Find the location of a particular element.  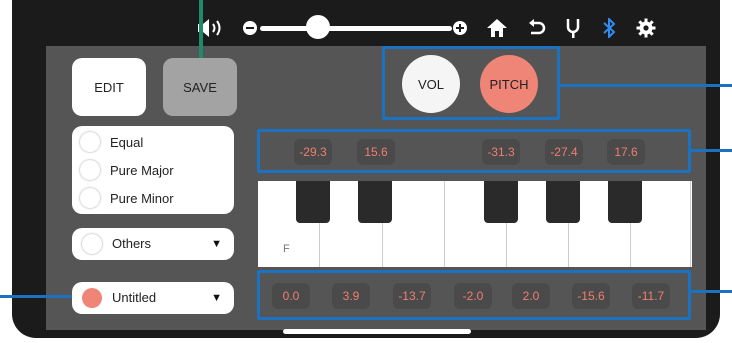

option-label: Equal is located at coordinates (127, 142).